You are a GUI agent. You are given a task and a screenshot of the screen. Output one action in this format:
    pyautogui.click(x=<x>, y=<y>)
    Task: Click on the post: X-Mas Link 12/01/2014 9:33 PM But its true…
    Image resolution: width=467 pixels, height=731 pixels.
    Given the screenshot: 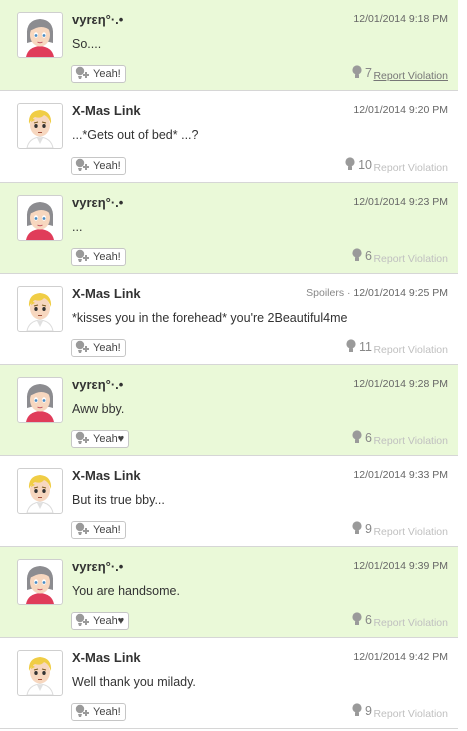 What is the action you would take?
    pyautogui.click(x=229, y=501)
    